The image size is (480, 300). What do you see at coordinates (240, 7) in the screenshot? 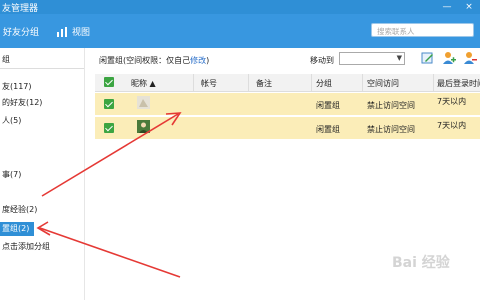
I see `title-bar: 友管理器 — ×` at bounding box center [240, 7].